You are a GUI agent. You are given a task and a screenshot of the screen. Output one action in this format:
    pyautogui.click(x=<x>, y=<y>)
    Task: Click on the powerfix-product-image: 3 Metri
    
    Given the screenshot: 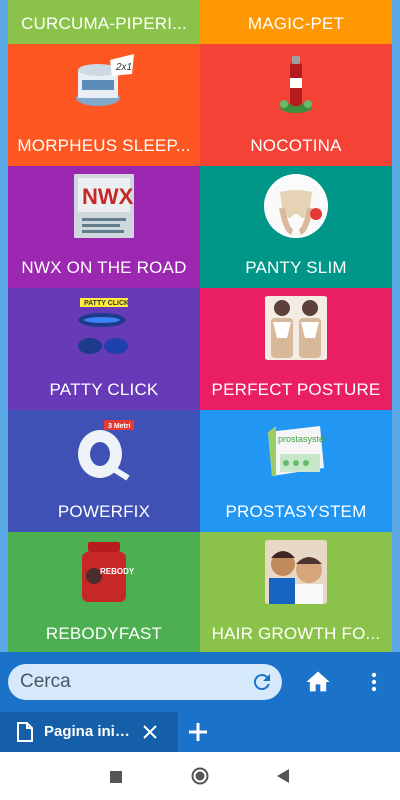 What is the action you would take?
    pyautogui.click(x=104, y=450)
    